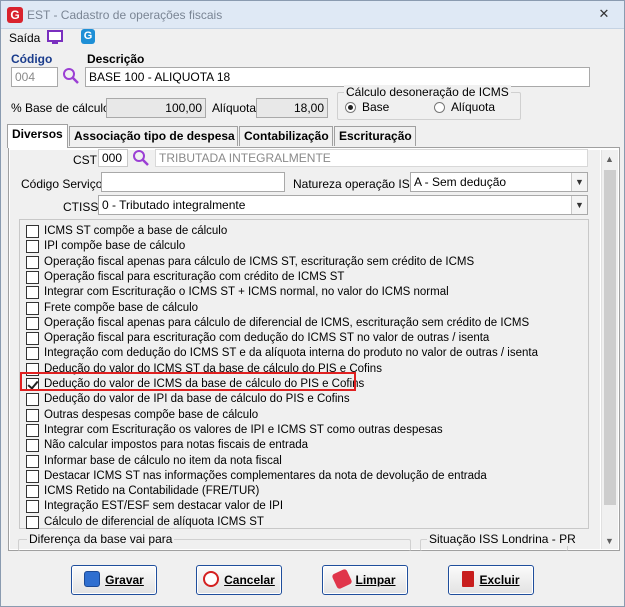  Describe the element at coordinates (337, 77) in the screenshot. I see `descricao-field: BASE 100 - ALIQUOTA 18` at that location.